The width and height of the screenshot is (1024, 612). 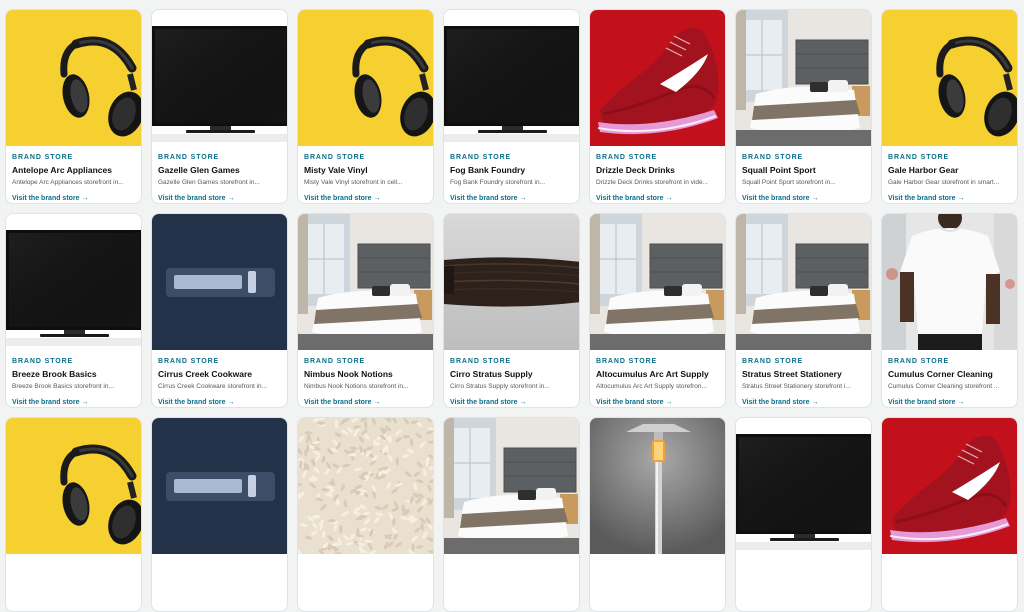 I want to click on placeholder-illustration, so click(x=219, y=282).